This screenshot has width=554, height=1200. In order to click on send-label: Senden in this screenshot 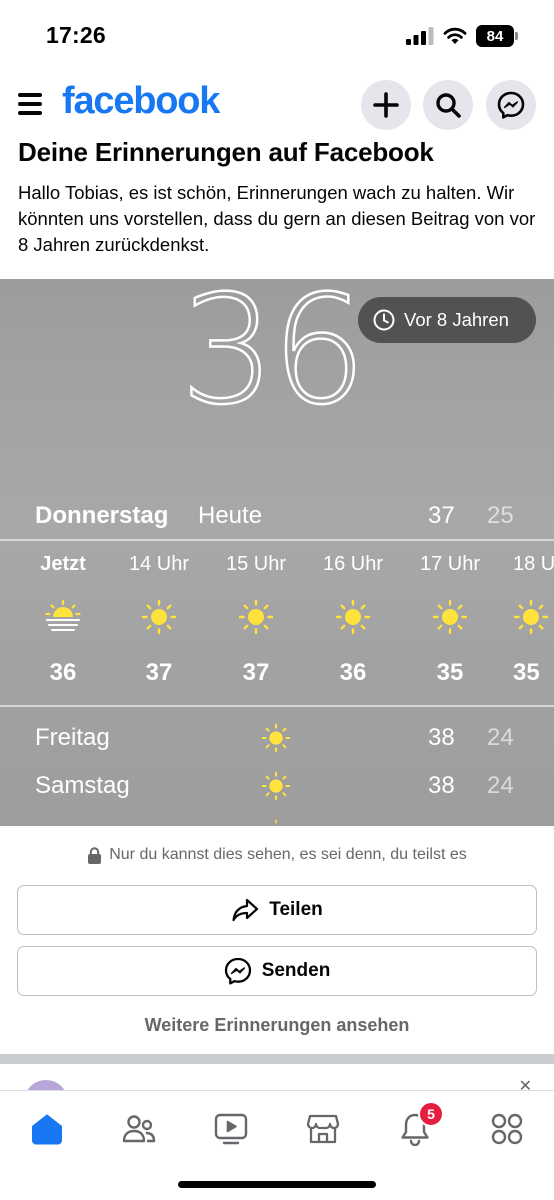, I will do `click(296, 970)`.